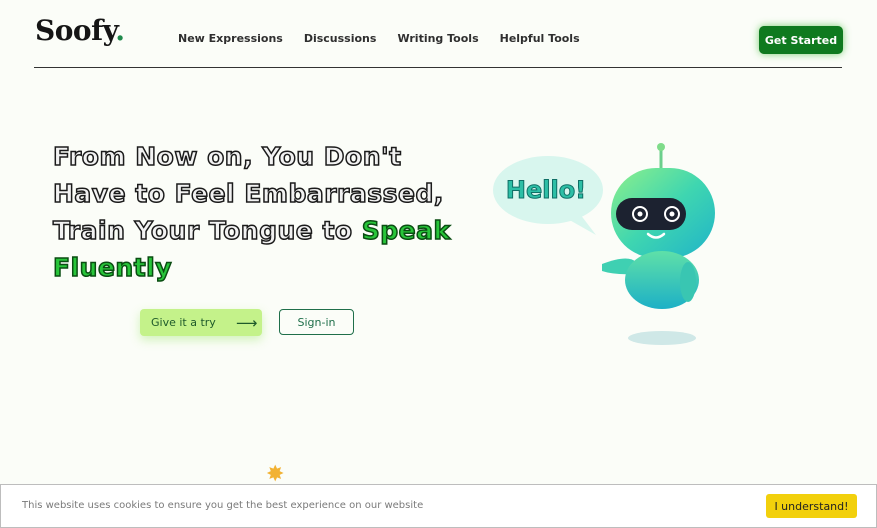 This screenshot has width=877, height=528. What do you see at coordinates (207, 230) in the screenshot?
I see `hero-line-3: Train Your Tongue to` at bounding box center [207, 230].